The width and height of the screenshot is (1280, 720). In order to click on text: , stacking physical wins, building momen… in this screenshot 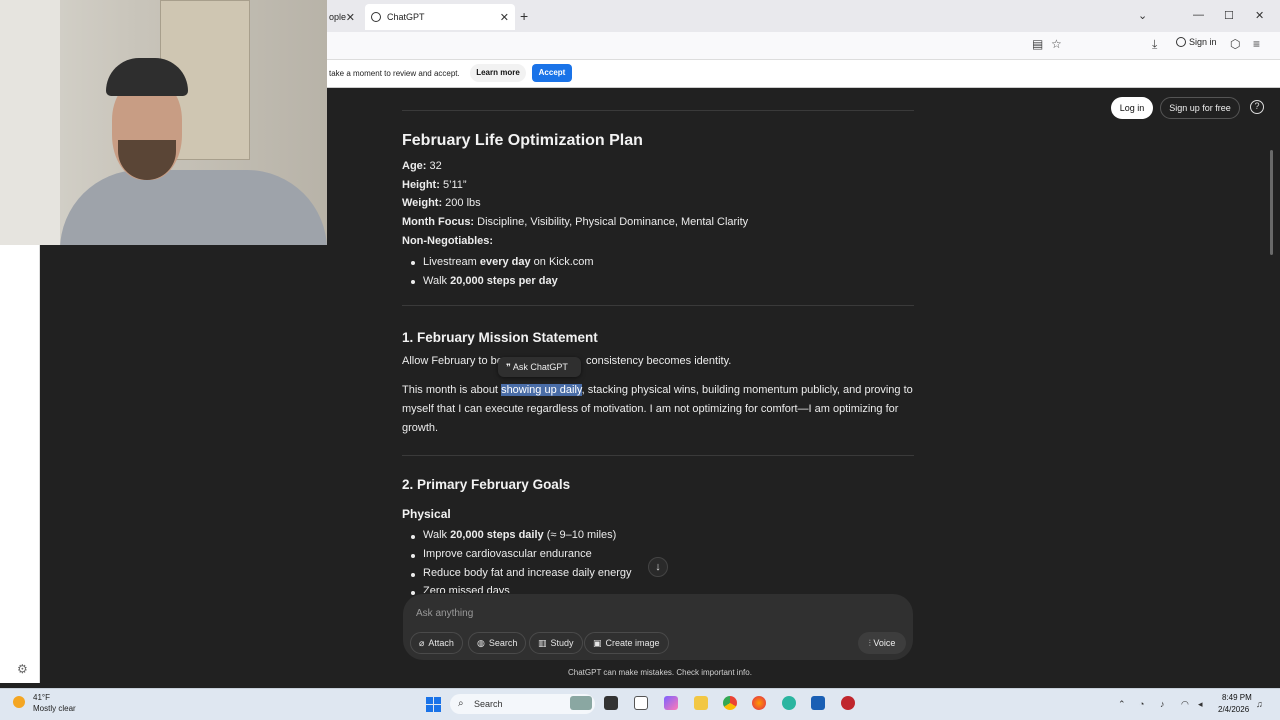, I will do `click(747, 390)`.